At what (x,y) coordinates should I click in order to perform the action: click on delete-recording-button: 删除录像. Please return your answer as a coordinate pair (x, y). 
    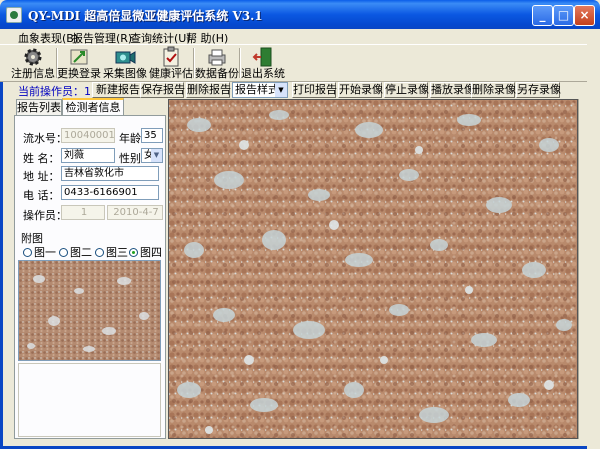
    Looking at the image, I should click on (493, 90).